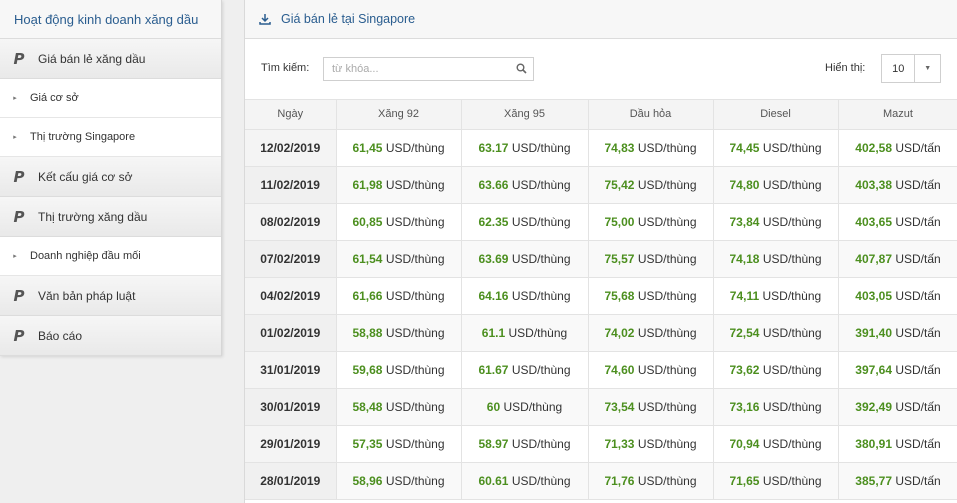 The width and height of the screenshot is (957, 503). Describe the element at coordinates (619, 480) in the screenshot. I see `price-value: 71,76` at that location.